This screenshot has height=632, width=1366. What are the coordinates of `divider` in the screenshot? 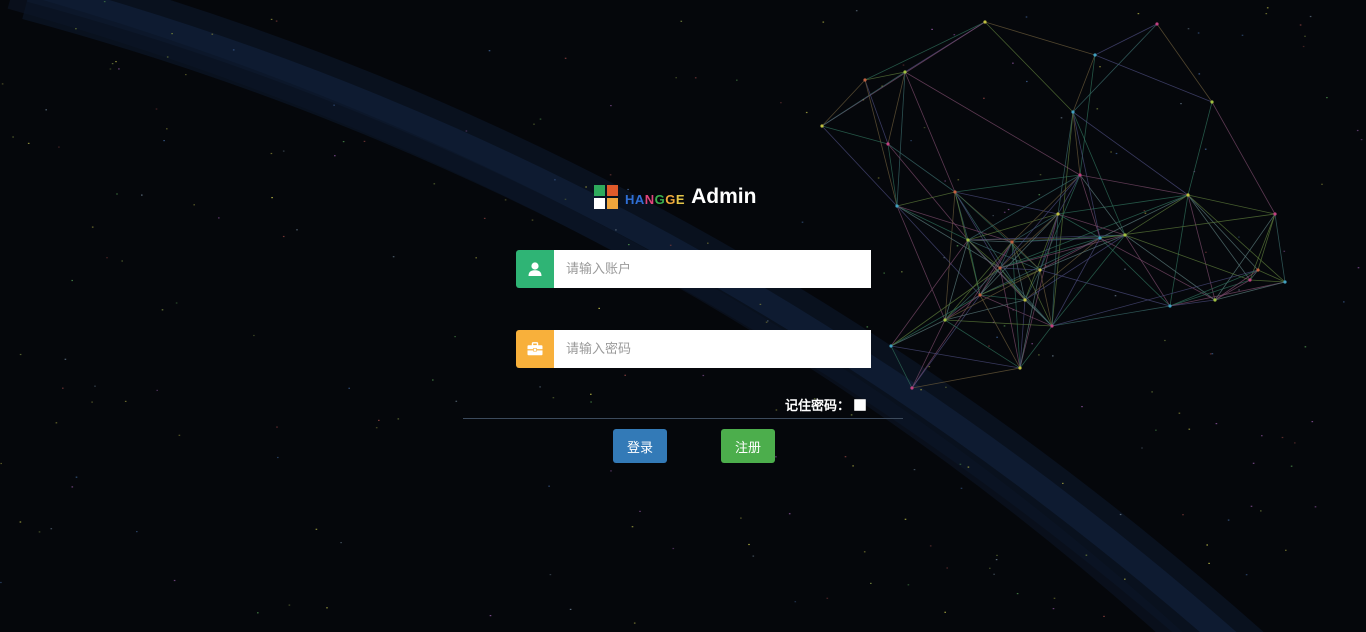 It's located at (683, 418).